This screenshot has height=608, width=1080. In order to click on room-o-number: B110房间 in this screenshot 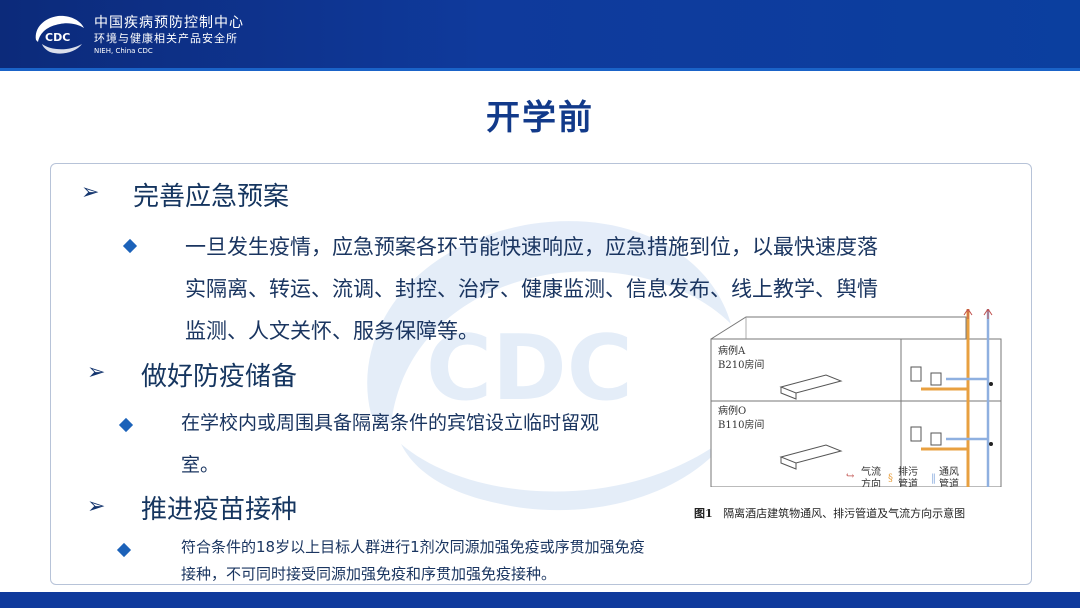, I will do `click(741, 424)`.